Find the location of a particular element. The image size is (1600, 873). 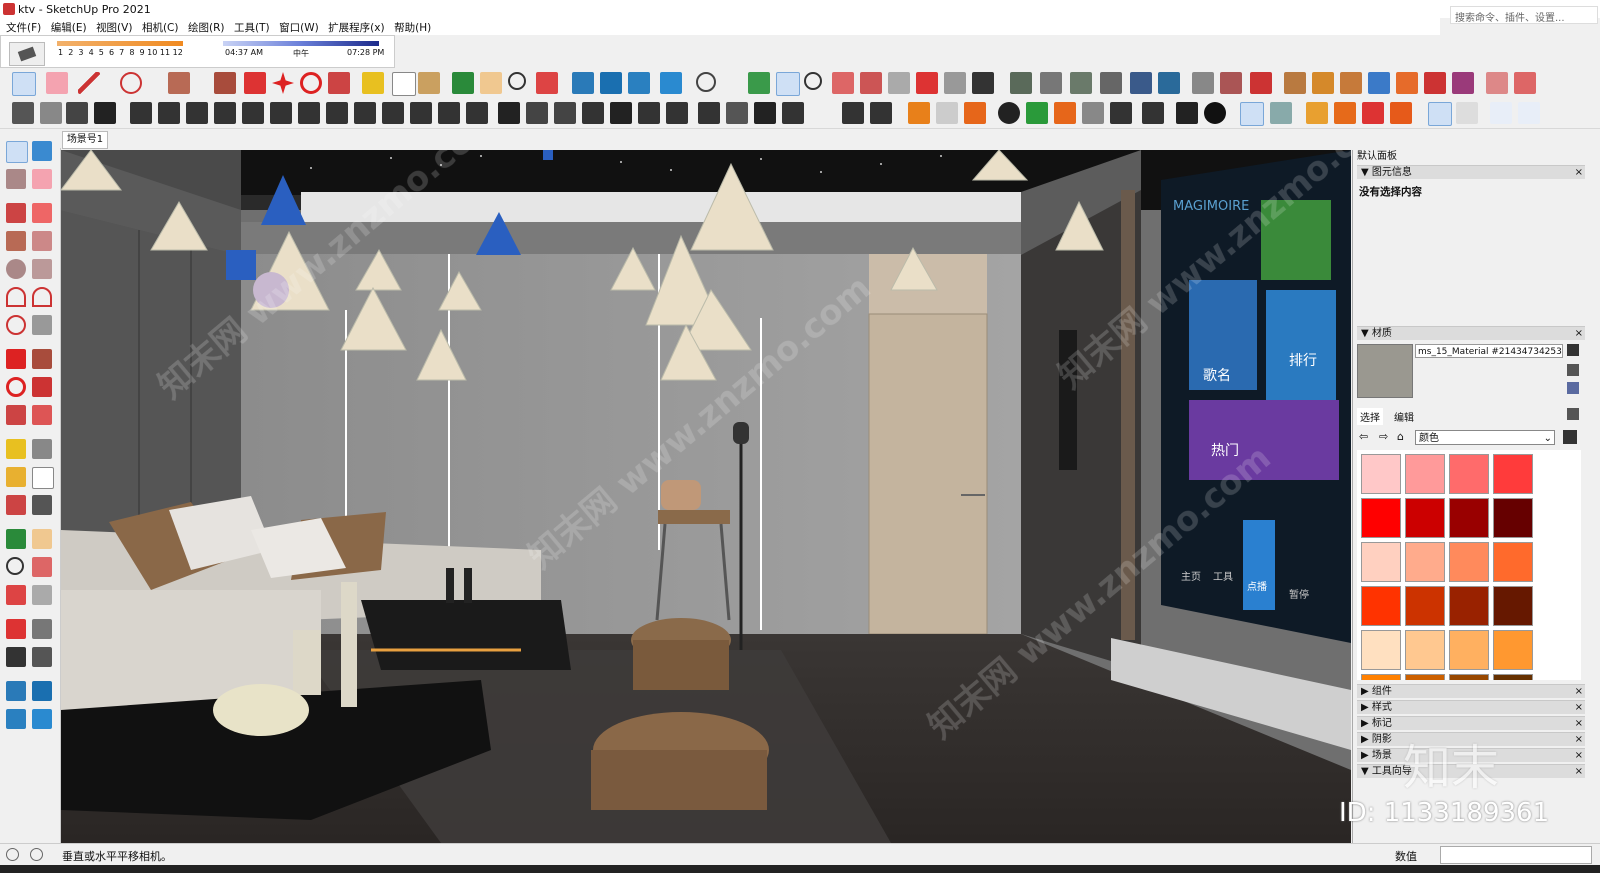

chain-icon is located at coordinates (537, 113).